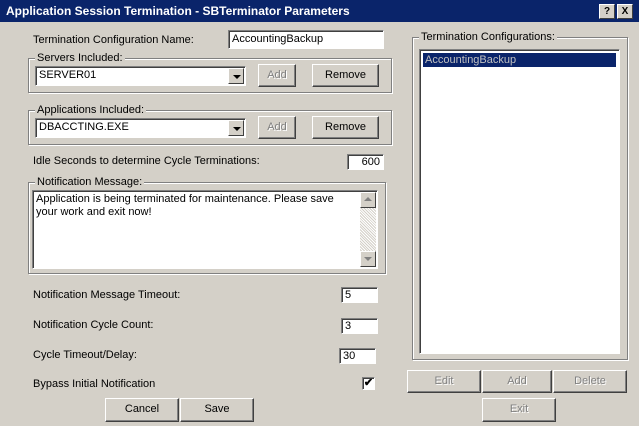  What do you see at coordinates (625, 11) in the screenshot?
I see `close-icon: X` at bounding box center [625, 11].